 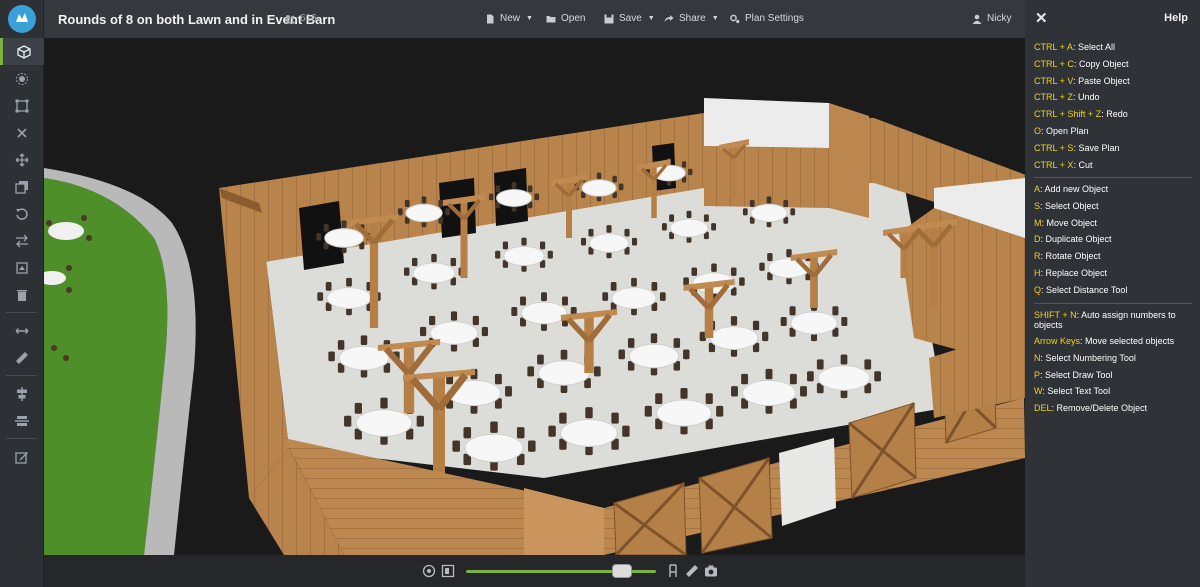 I want to click on shortcut-row: CTRL + X: Cut, so click(x=1063, y=164).